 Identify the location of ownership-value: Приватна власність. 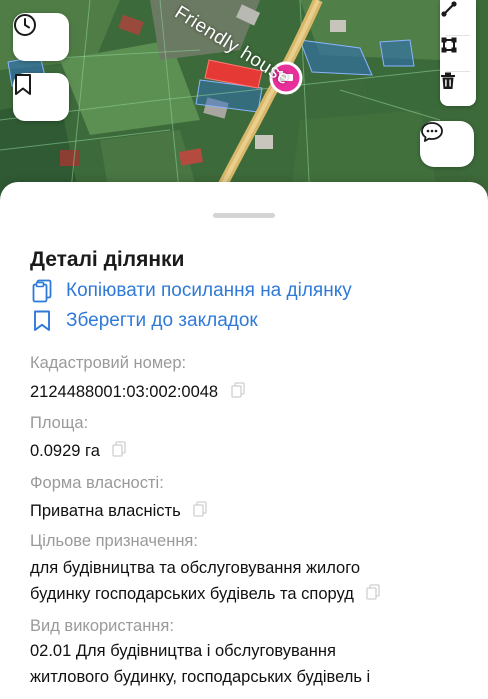
(118, 511).